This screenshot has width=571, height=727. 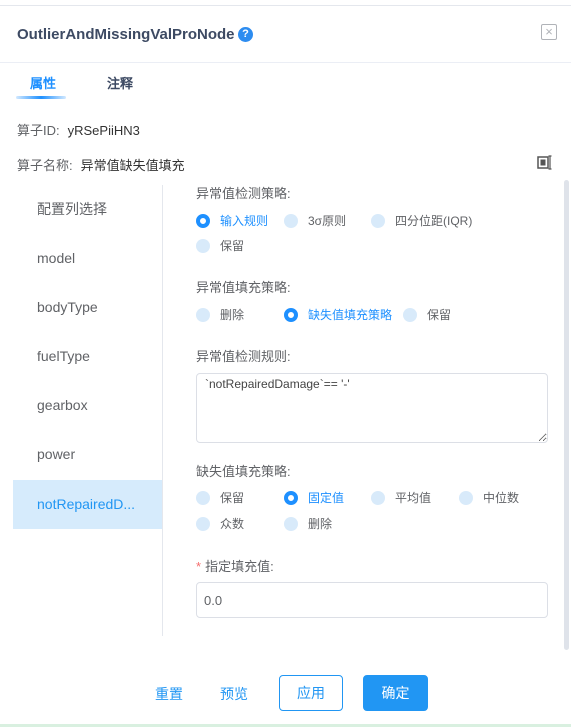 What do you see at coordinates (132, 165) in the screenshot?
I see `operator-name-value: 异常值缺失值填充` at bounding box center [132, 165].